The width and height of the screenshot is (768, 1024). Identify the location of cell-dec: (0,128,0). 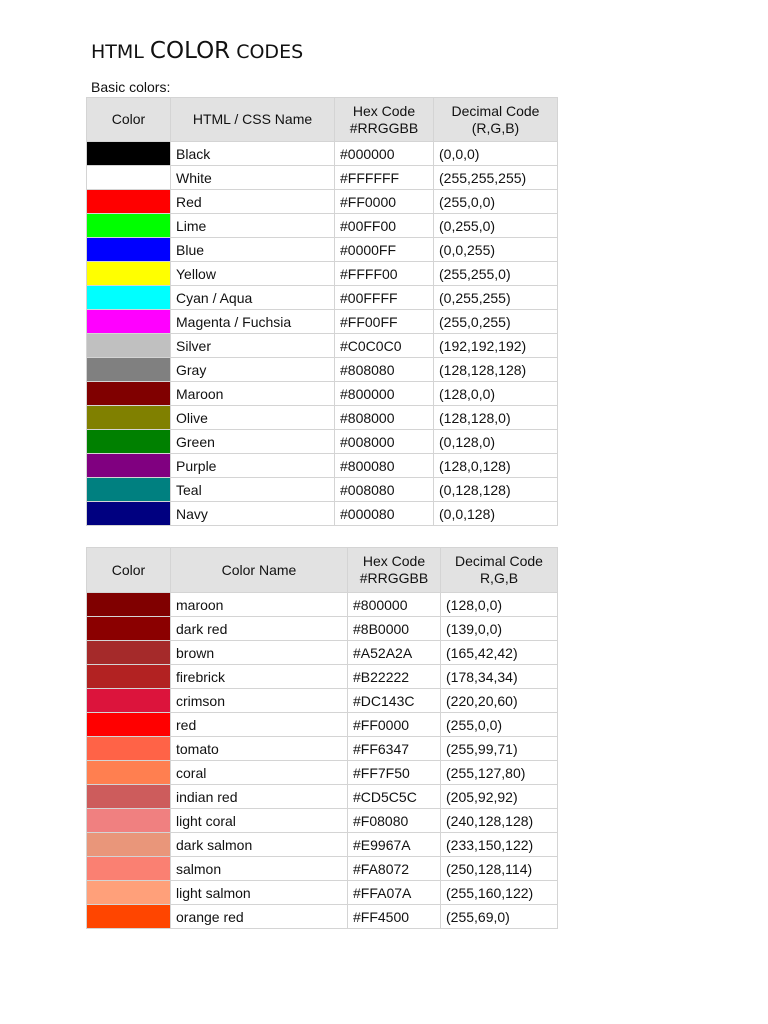
(495, 441).